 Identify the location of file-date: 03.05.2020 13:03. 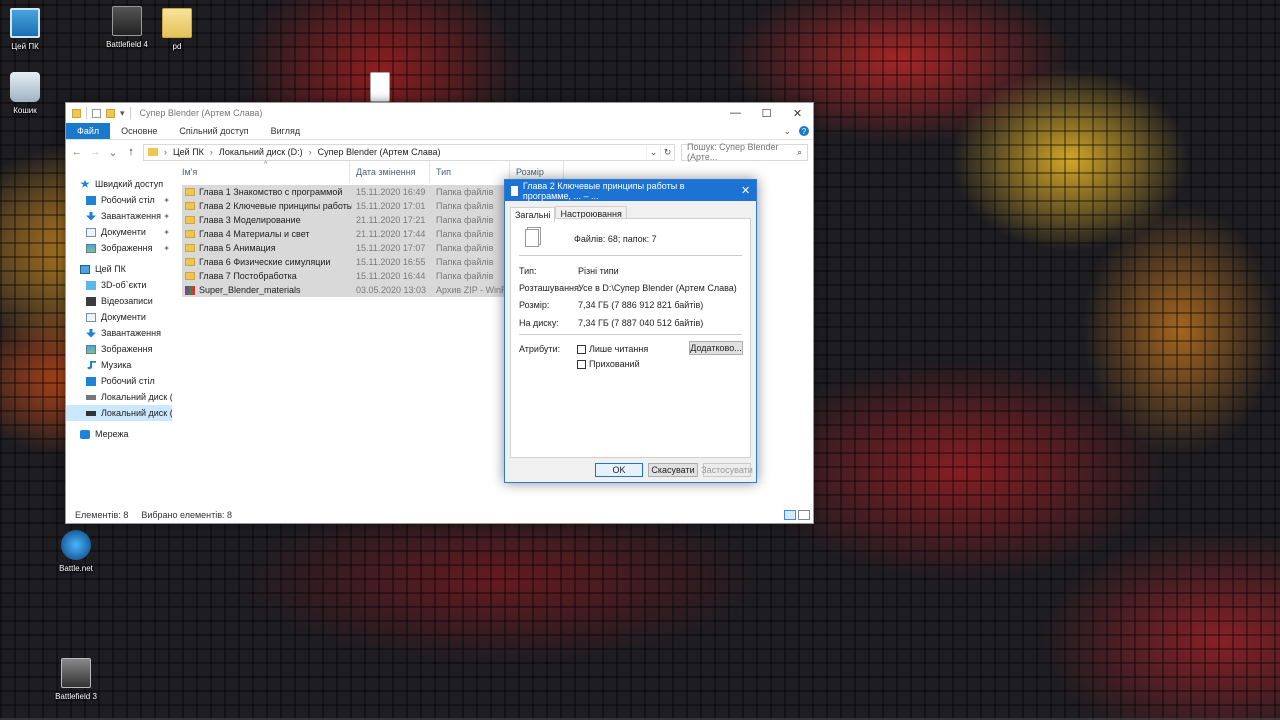
(391, 290).